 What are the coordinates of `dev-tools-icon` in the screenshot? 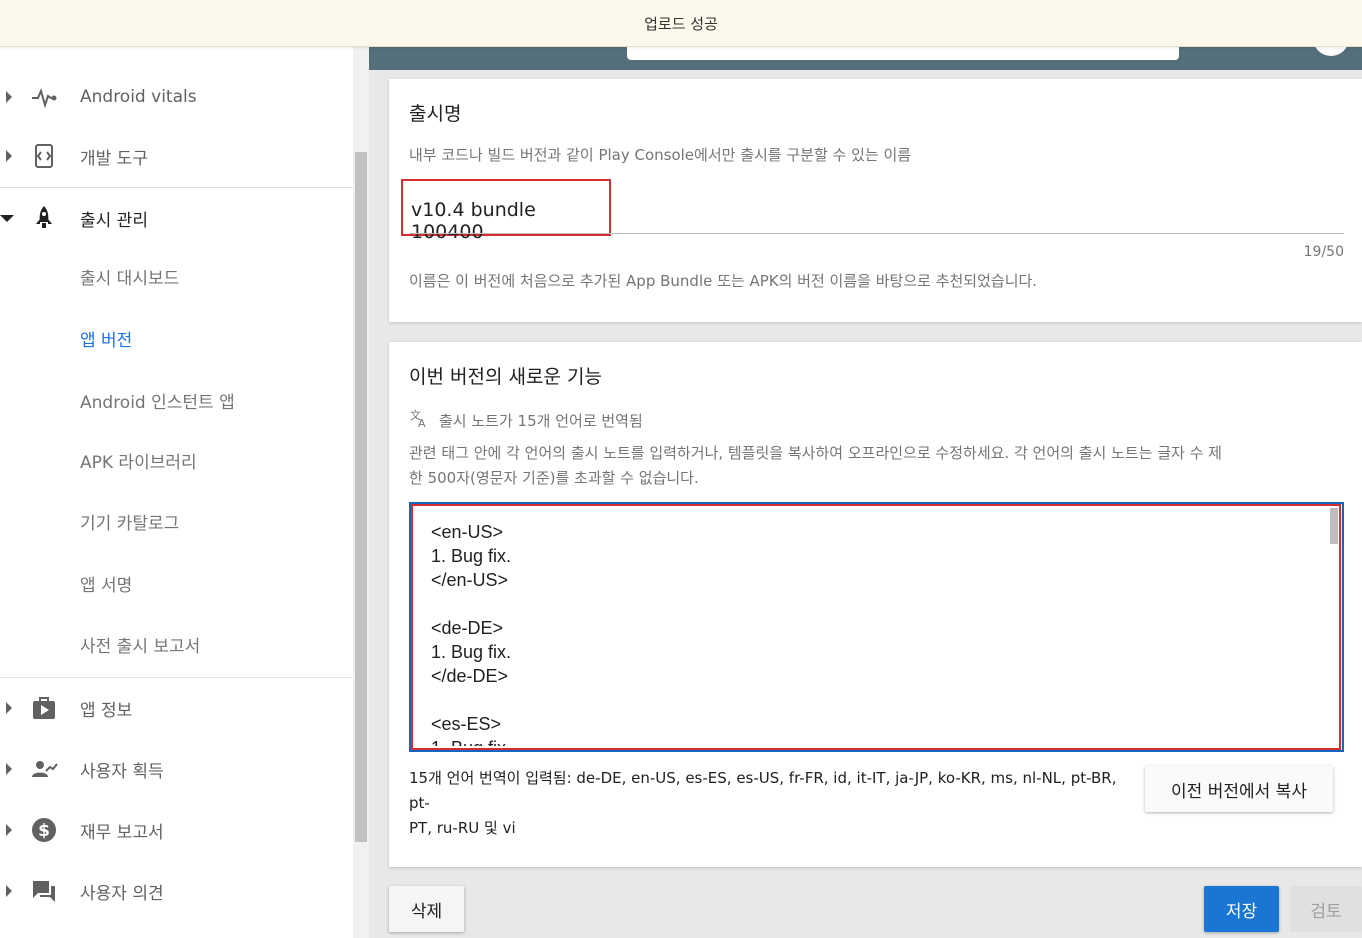 It's located at (44, 156).